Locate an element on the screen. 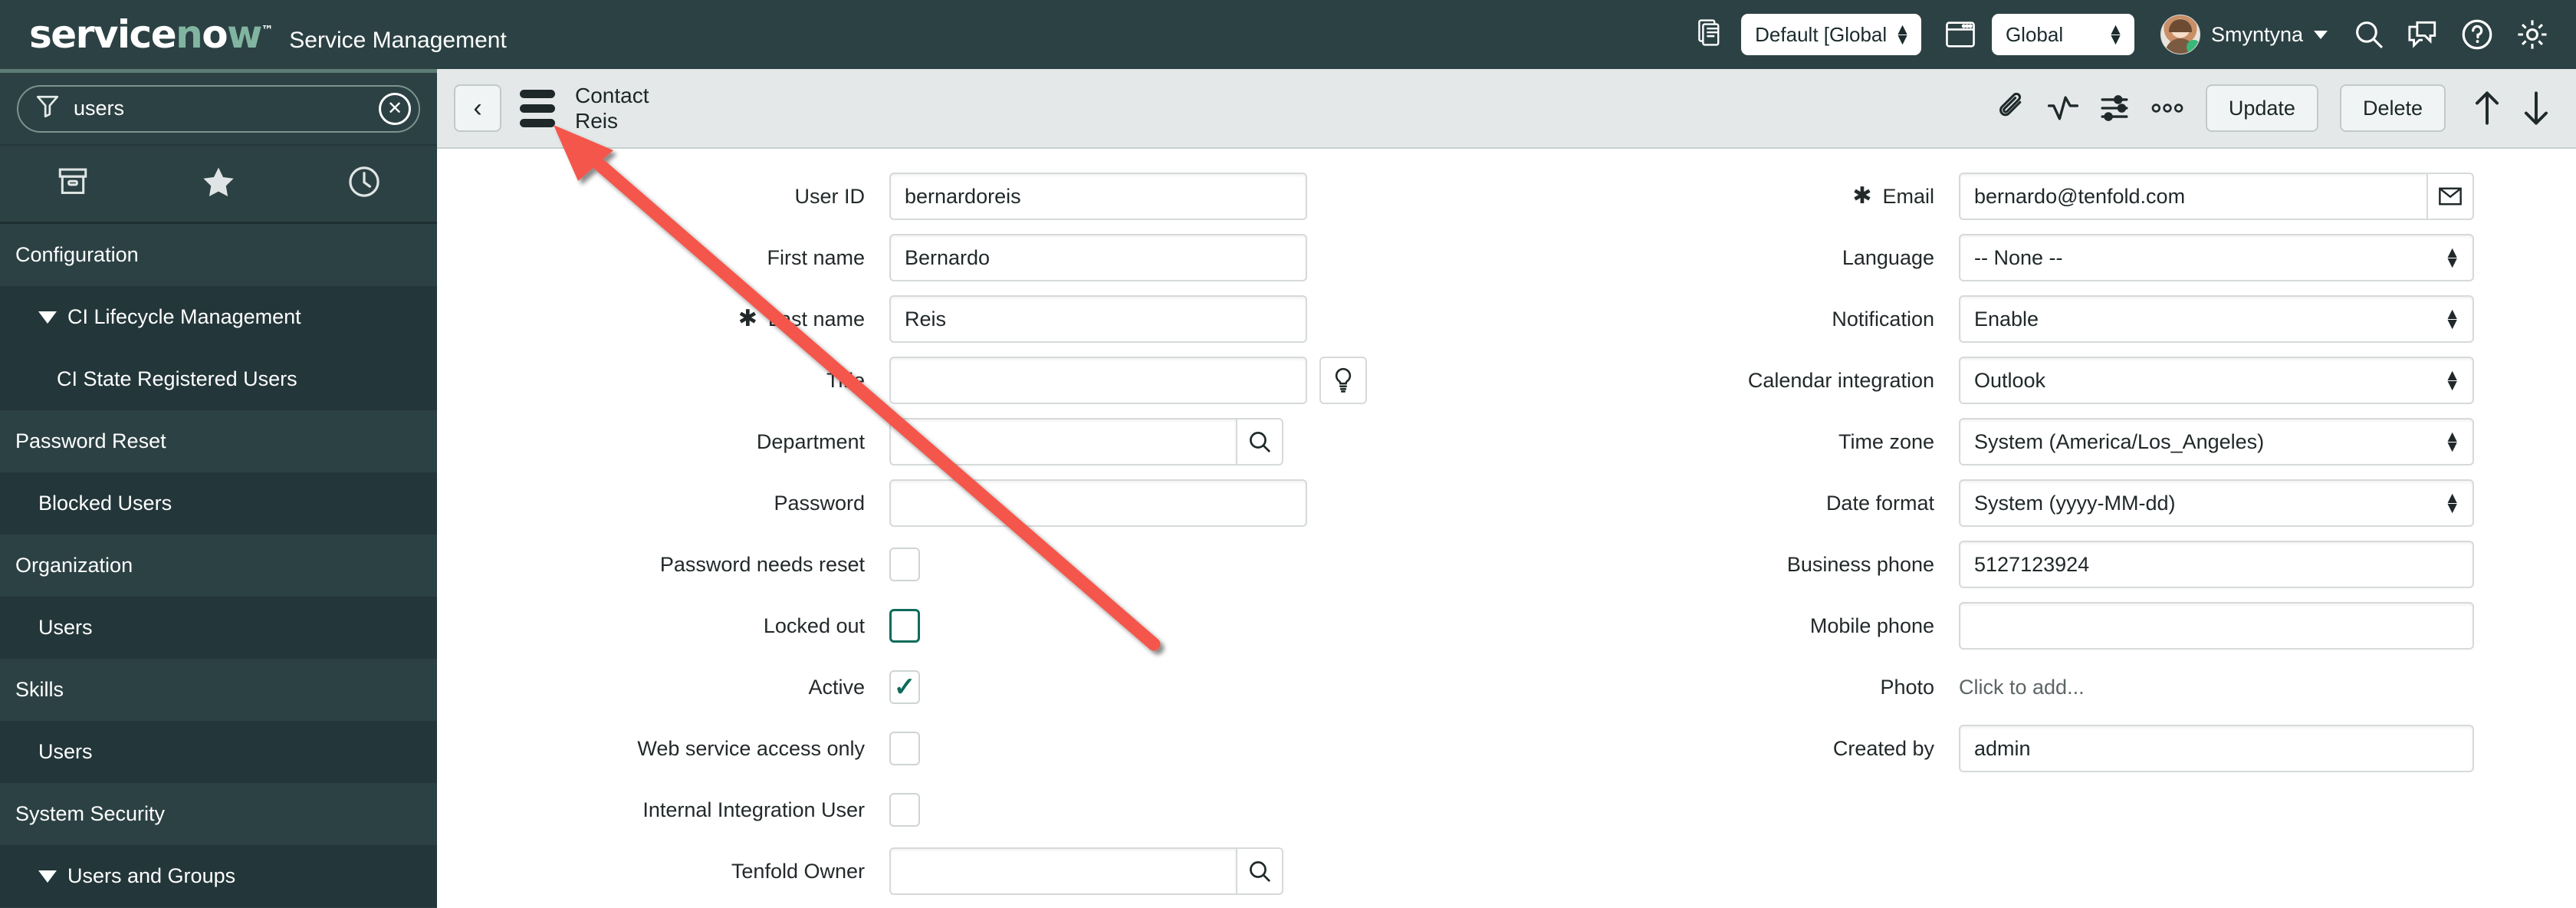  sidebar-item-password-reset: Password Reset is located at coordinates (219, 441).